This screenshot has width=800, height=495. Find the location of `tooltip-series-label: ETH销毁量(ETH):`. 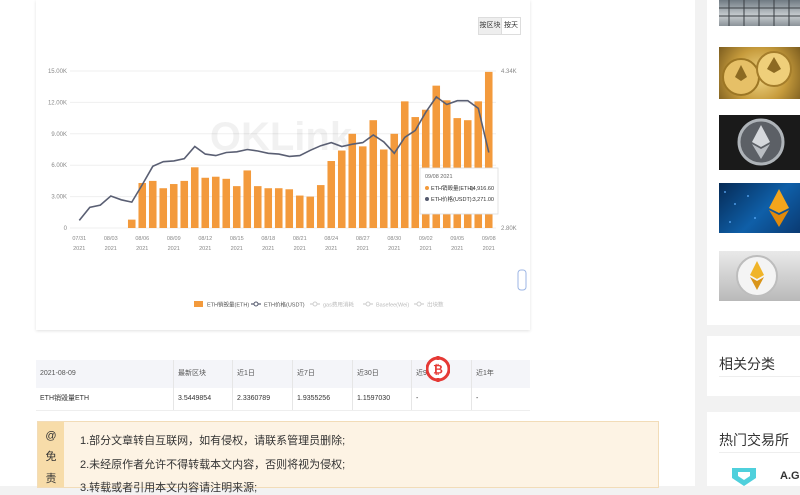

tooltip-series-label: ETH销毁量(ETH): is located at coordinates (453, 188).